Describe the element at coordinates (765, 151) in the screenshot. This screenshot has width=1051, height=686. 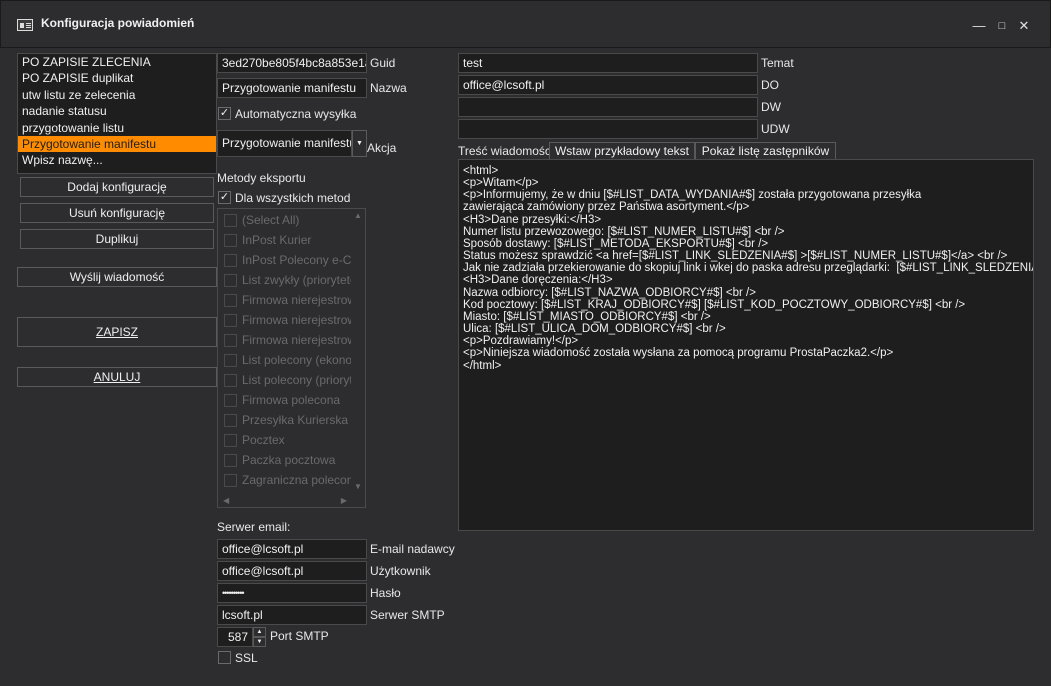
I see `show-placeholders-button: Pokaż listę zastępników` at that location.